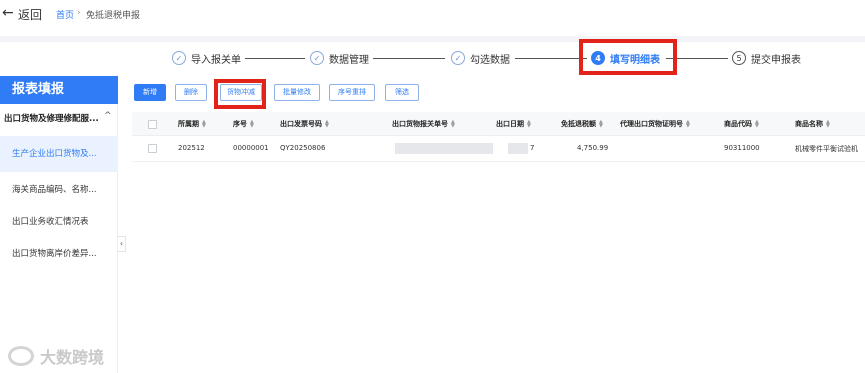  I want to click on watermark-text: 大数跨境, so click(72, 357).